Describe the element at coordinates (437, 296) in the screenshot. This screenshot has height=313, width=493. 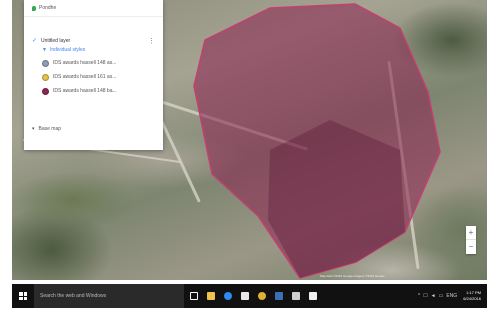
I see `tray-icons: ^ ☐ ◄ ▭ ENG` at that location.